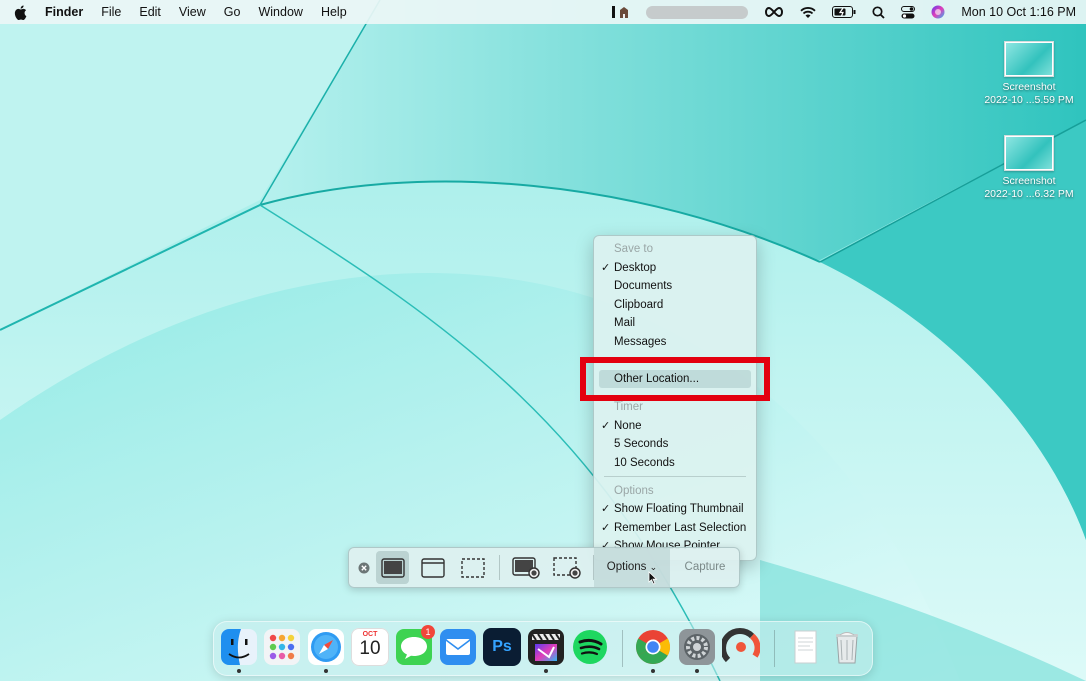  Describe the element at coordinates (625, 323) in the screenshot. I see `menu-item-label: Mail` at that location.